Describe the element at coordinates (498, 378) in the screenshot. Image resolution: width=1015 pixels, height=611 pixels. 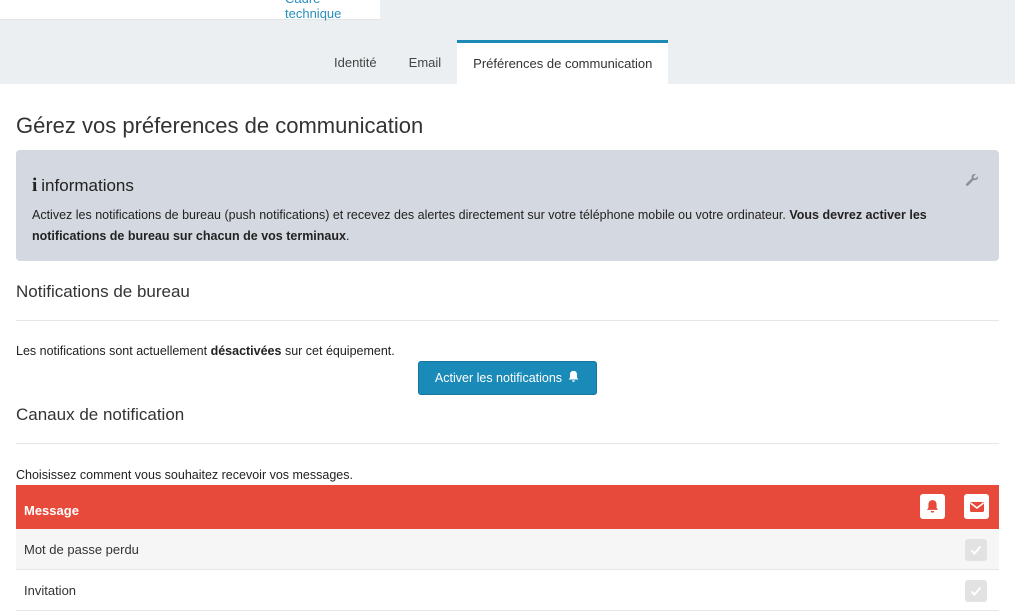
I see `activate-notifications-label: Activer les notifications` at that location.